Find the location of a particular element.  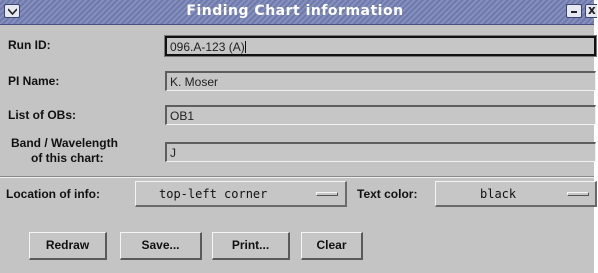

text-cursor is located at coordinates (245, 47).